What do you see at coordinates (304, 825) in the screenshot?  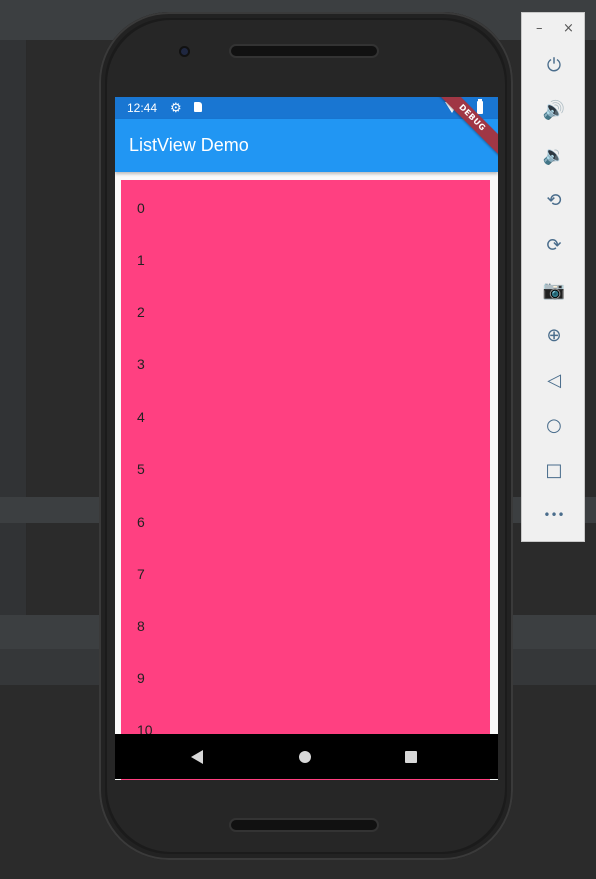 I see `bottom-speaker` at bounding box center [304, 825].